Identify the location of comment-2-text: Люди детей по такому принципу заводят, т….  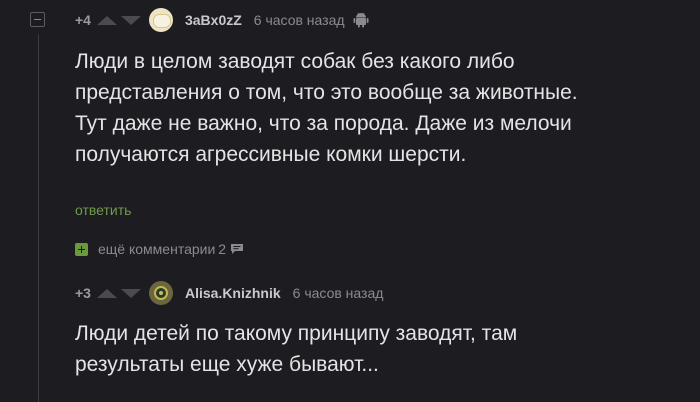
(296, 349).